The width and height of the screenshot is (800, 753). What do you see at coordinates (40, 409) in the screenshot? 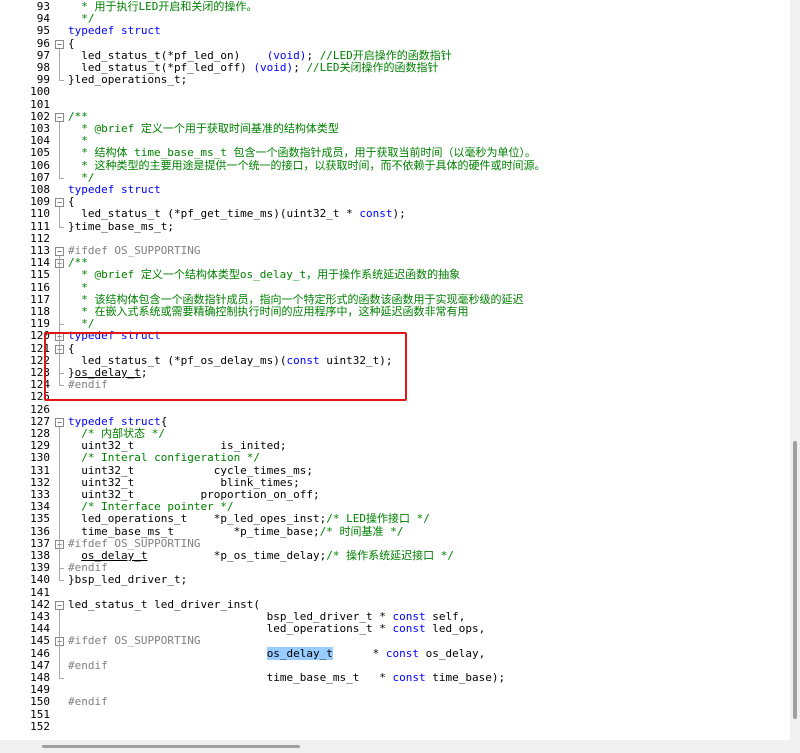
I see `line-number: 126` at bounding box center [40, 409].